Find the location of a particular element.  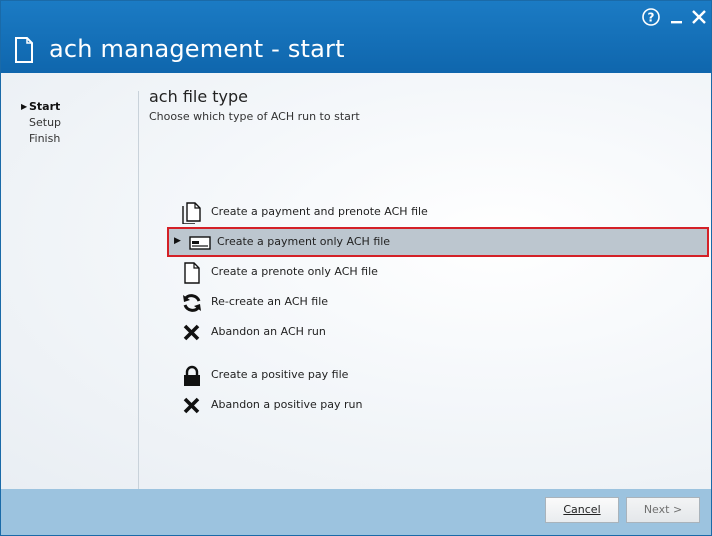

option-label: Create a payment only ACH file is located at coordinates (304, 241).